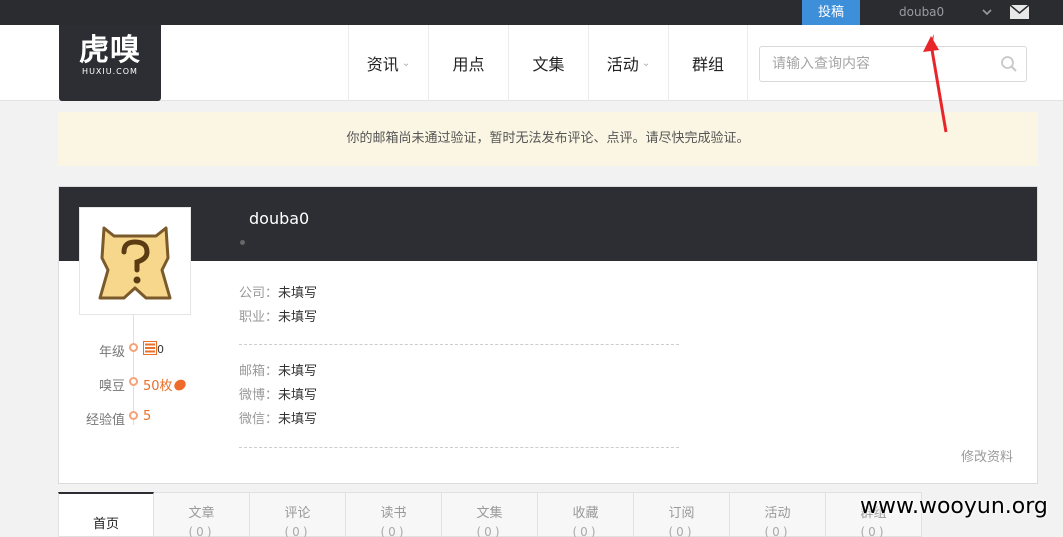 This screenshot has width=1063, height=537. What do you see at coordinates (548, 139) in the screenshot?
I see `email-verify-notice: 你的邮箱尚未通过验证，暂时无法发布评论、点评。请尽快完成验证。` at bounding box center [548, 139].